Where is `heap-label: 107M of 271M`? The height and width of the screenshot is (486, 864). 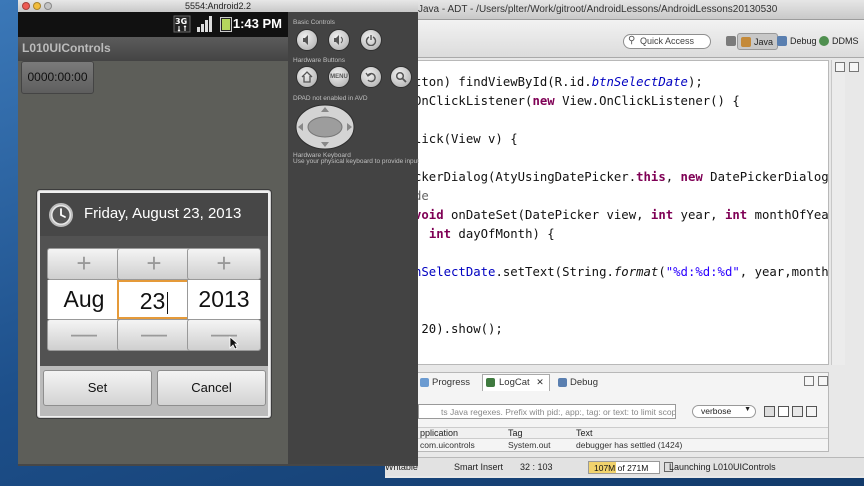
heap-label: 107M of 271M is located at coordinates (621, 468).